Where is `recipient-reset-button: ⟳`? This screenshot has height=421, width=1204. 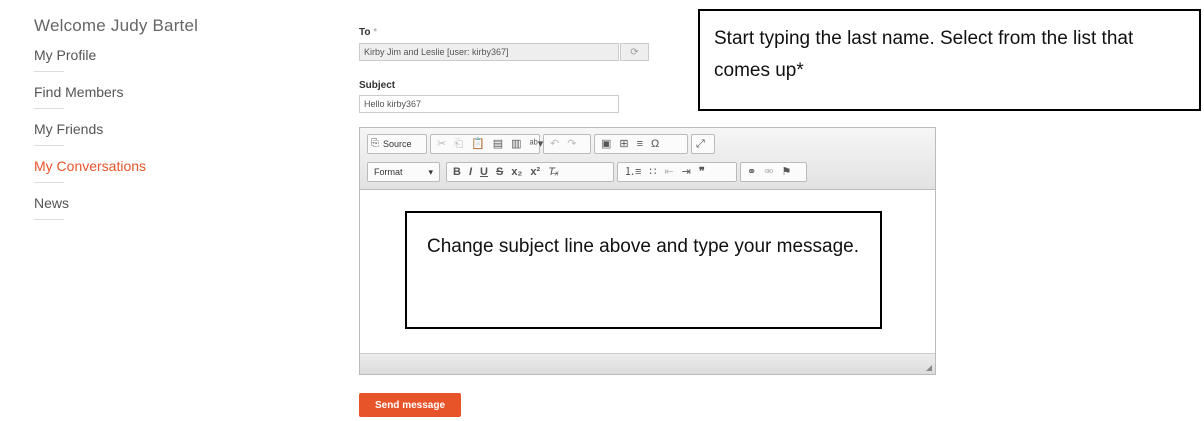 recipient-reset-button: ⟳ is located at coordinates (634, 52).